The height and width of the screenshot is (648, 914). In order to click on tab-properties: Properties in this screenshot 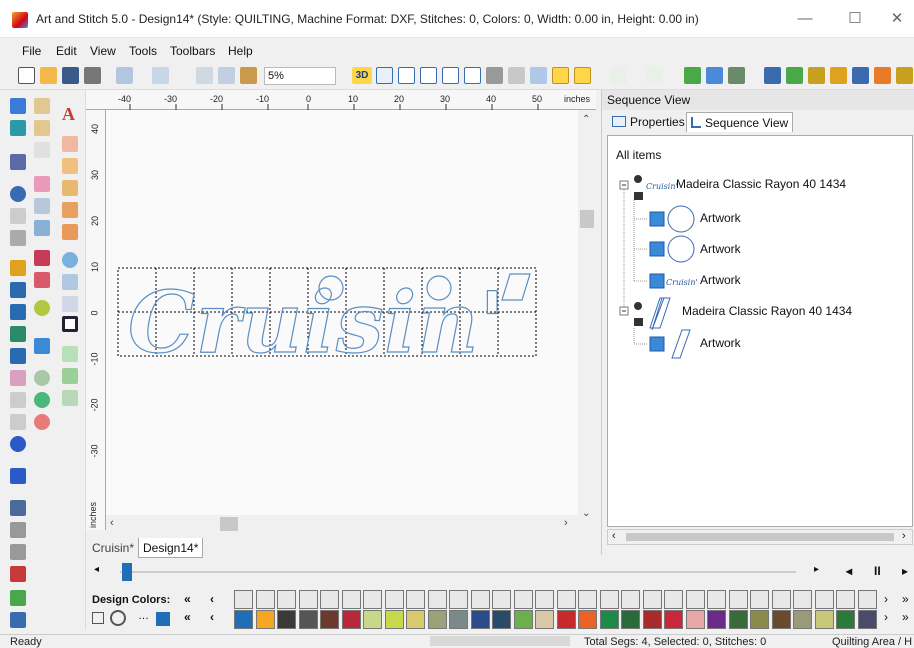, I will do `click(649, 122)`.